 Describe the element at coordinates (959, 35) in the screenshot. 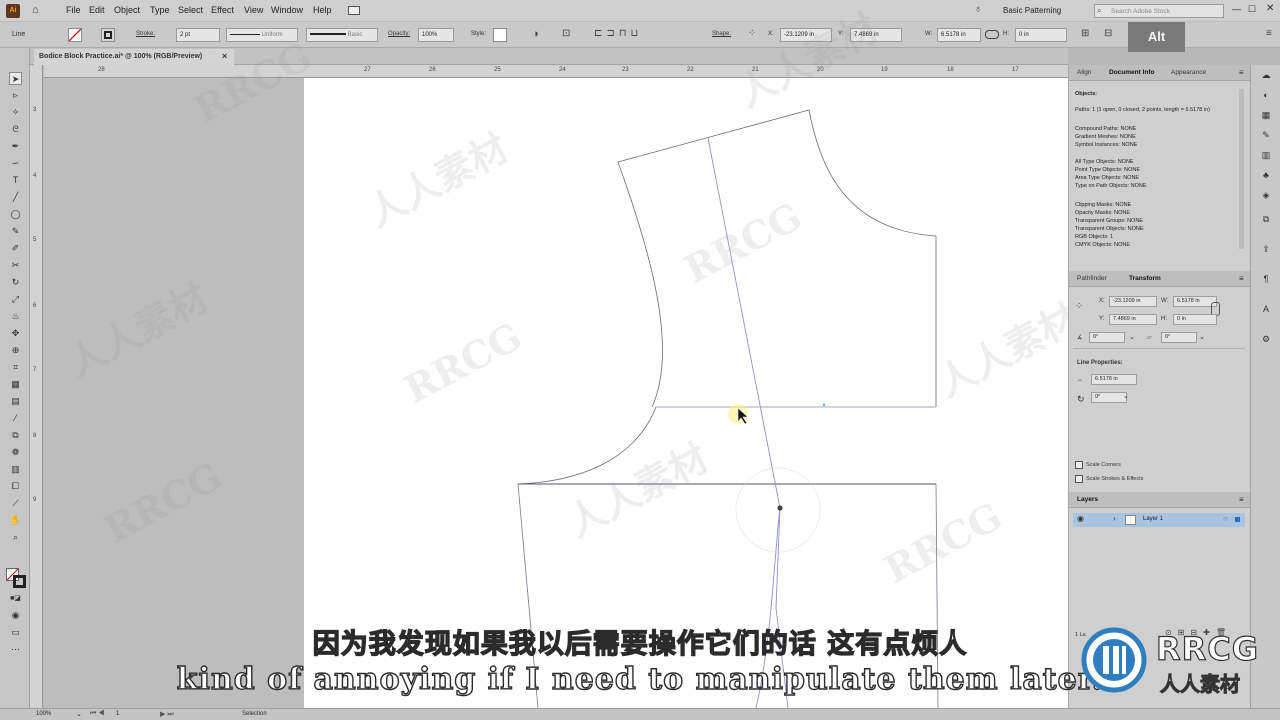

I see `w-field: 6.5178 in` at that location.